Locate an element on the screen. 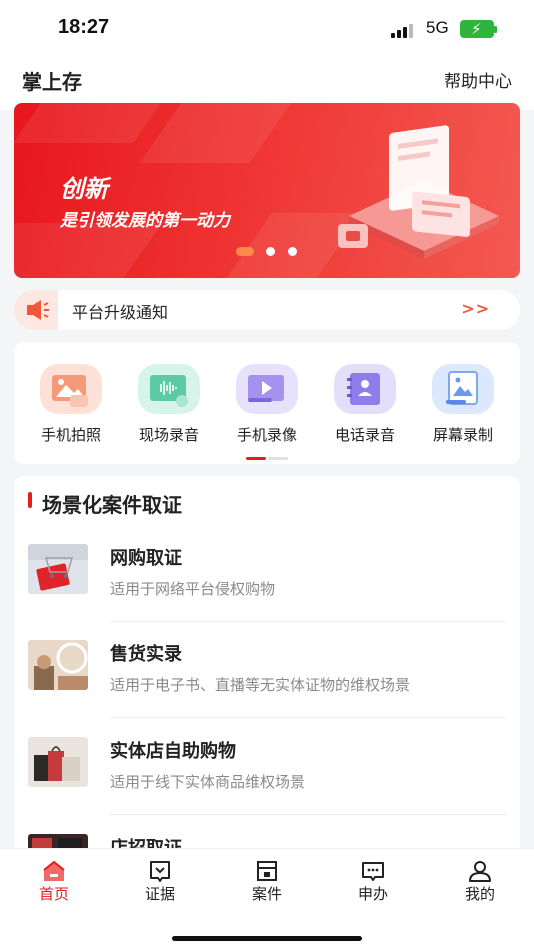 This screenshot has width=534, height=950. scenario-desc: 适用于电子书、直播等无实体证物的维权场景 is located at coordinates (260, 685).